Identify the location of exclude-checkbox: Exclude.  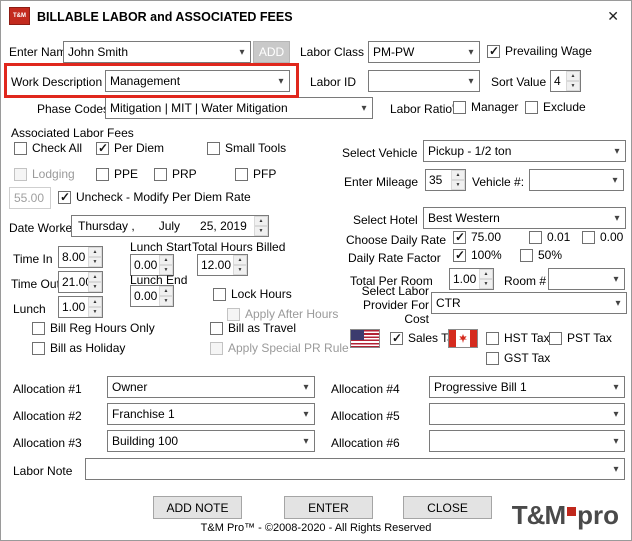
(555, 107).